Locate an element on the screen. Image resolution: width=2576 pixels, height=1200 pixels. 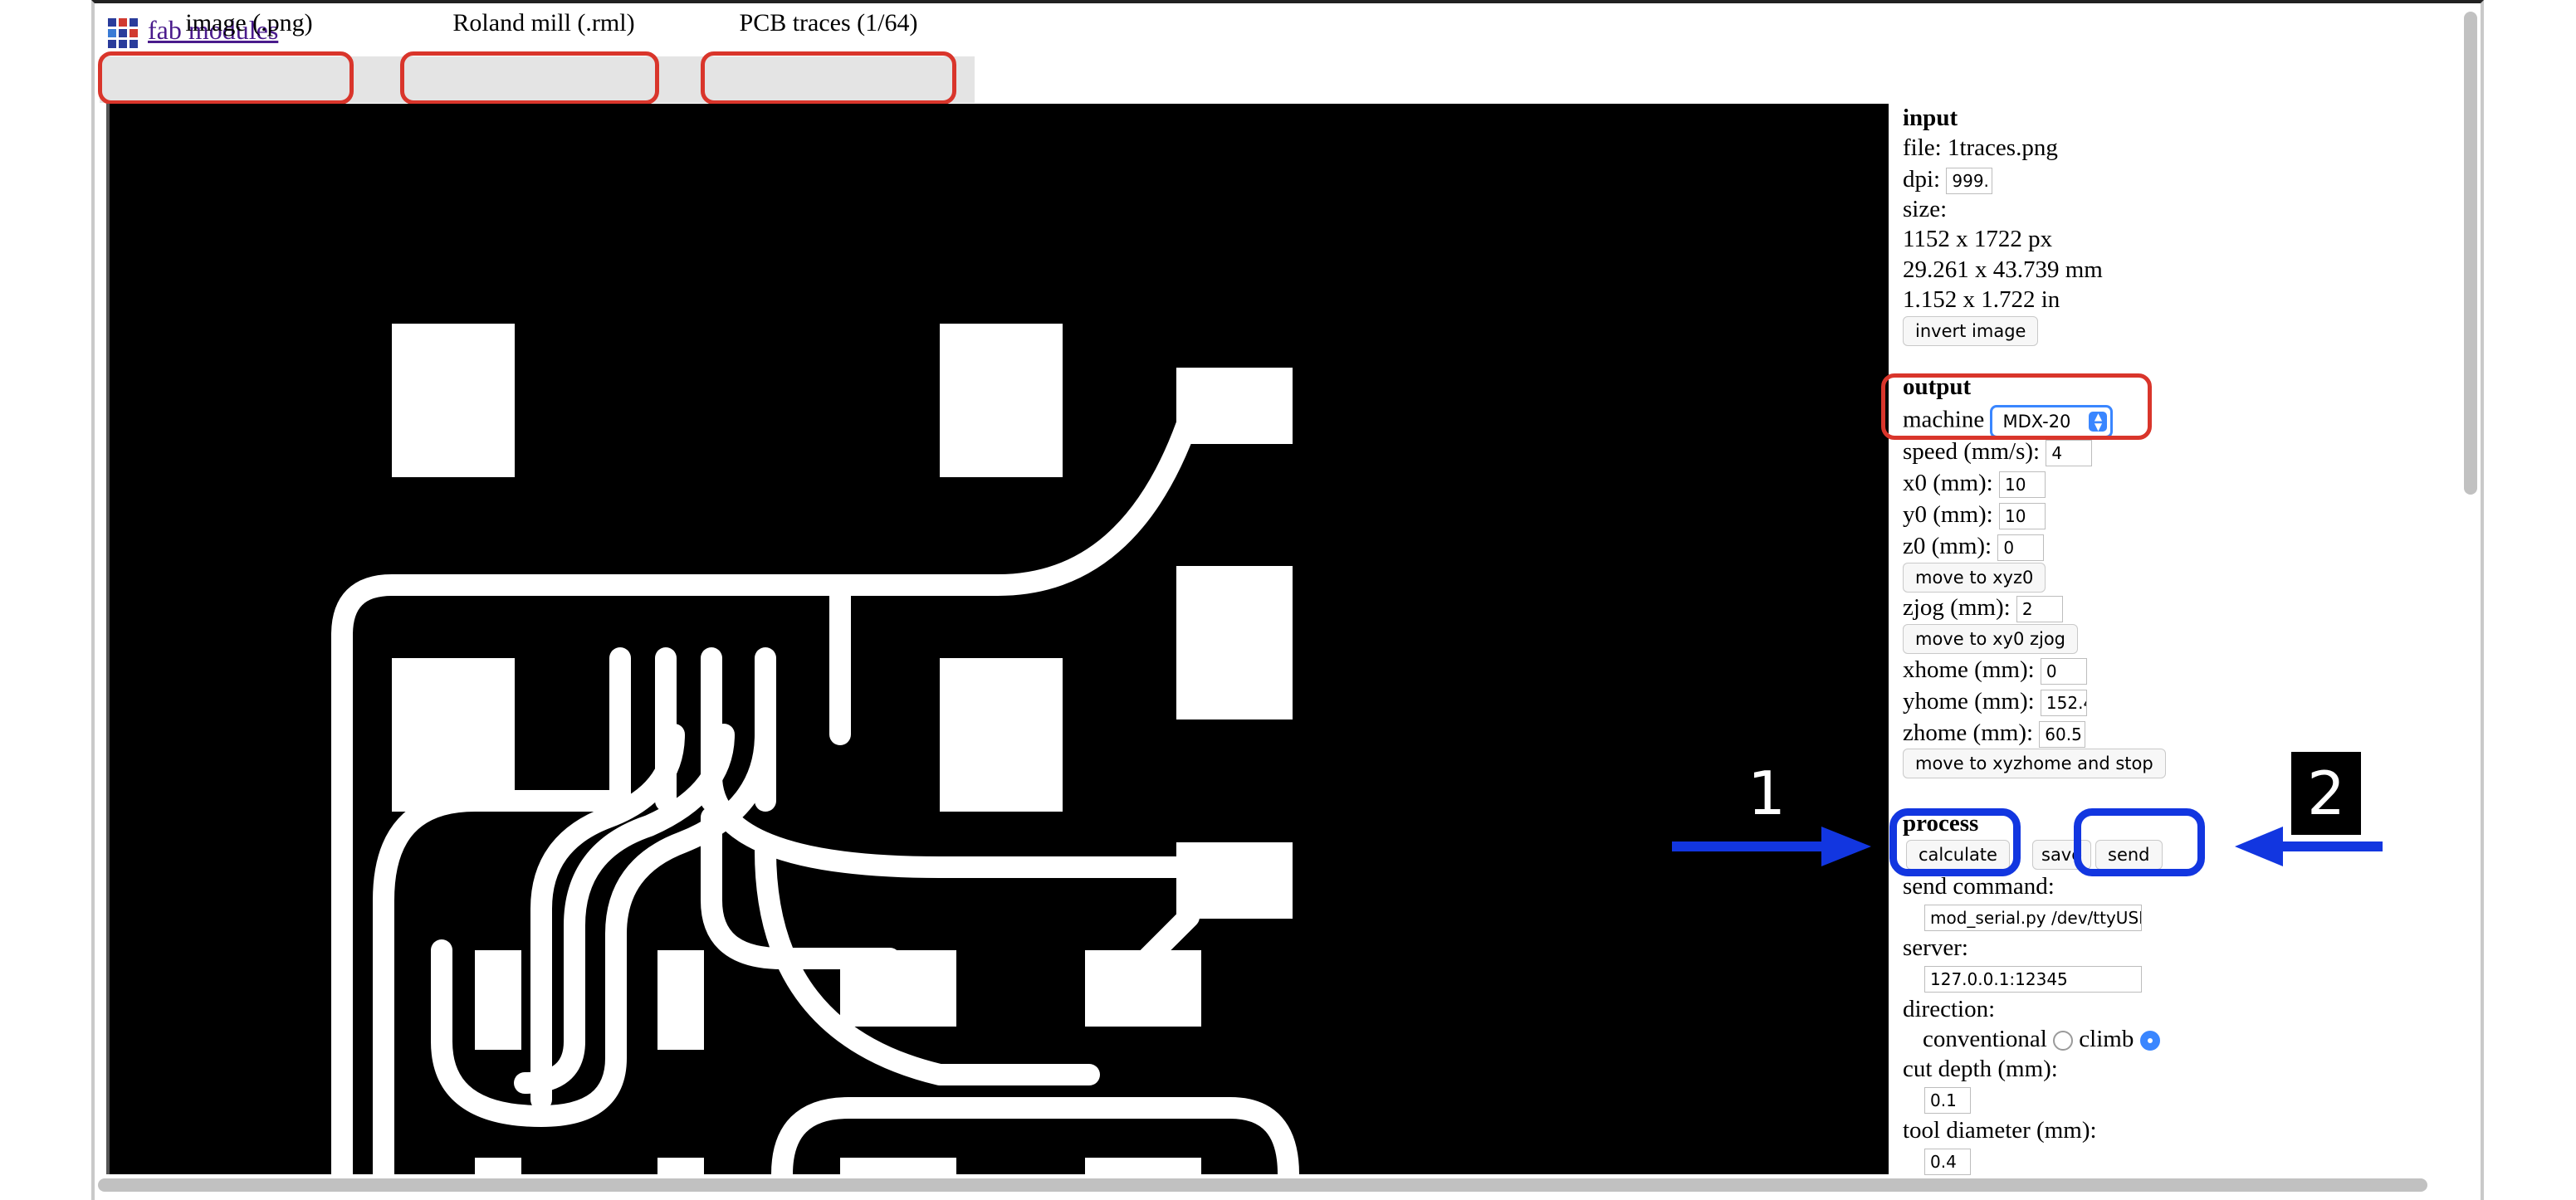
move-to-xyz0-button: move to xyz0 is located at coordinates (1974, 578).